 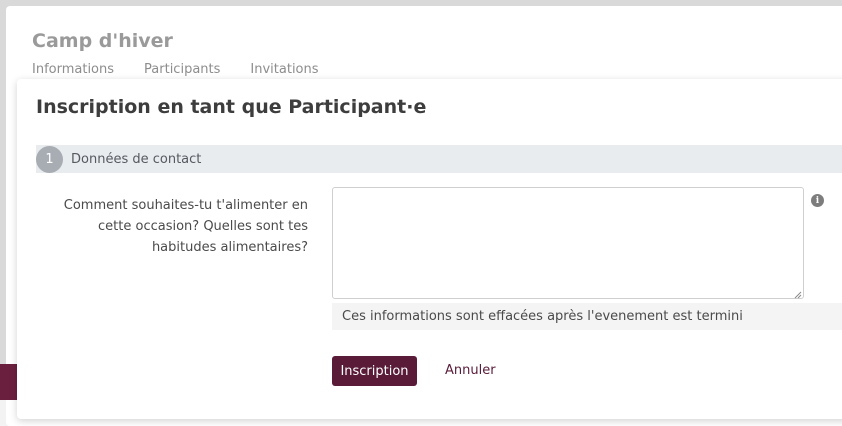 What do you see at coordinates (49, 159) in the screenshot?
I see `step-number-badge: 1` at bounding box center [49, 159].